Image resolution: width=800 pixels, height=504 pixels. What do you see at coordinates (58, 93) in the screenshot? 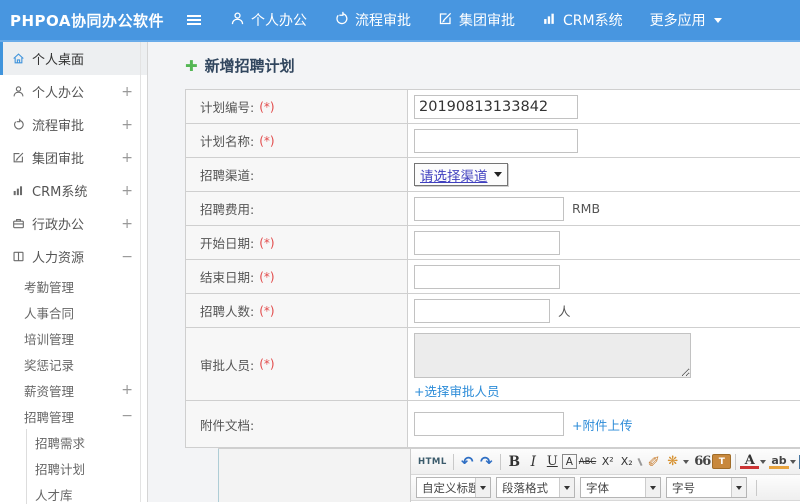
I see `sidebar-item-label: 个人办公` at bounding box center [58, 93].